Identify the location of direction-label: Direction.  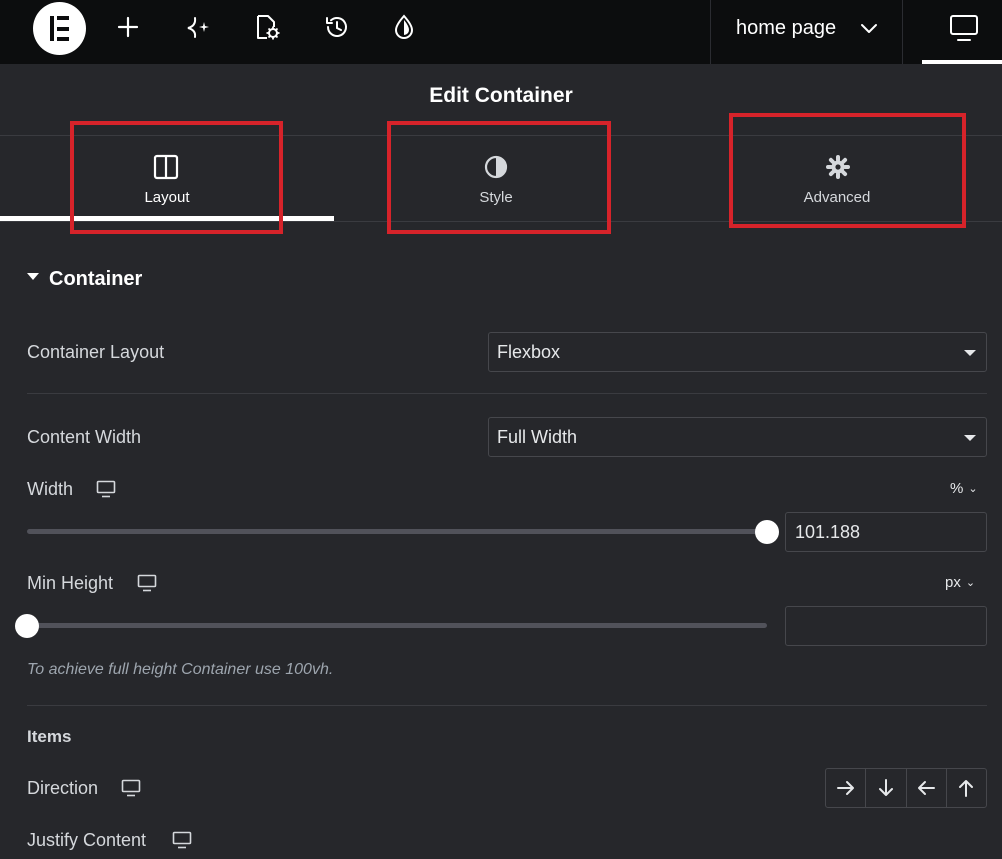
(63, 788).